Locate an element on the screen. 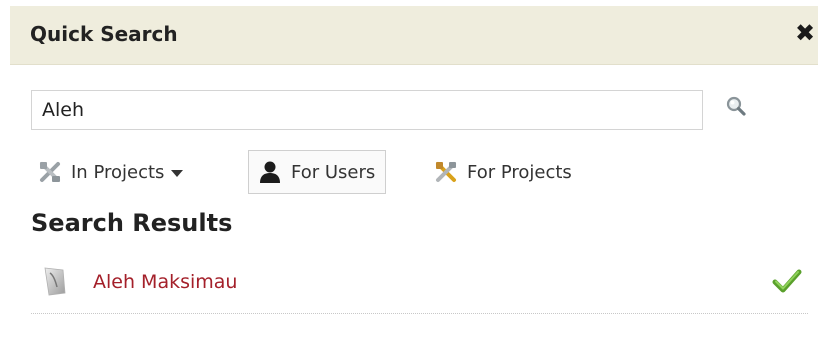  filter-label: In Projects is located at coordinates (118, 172).